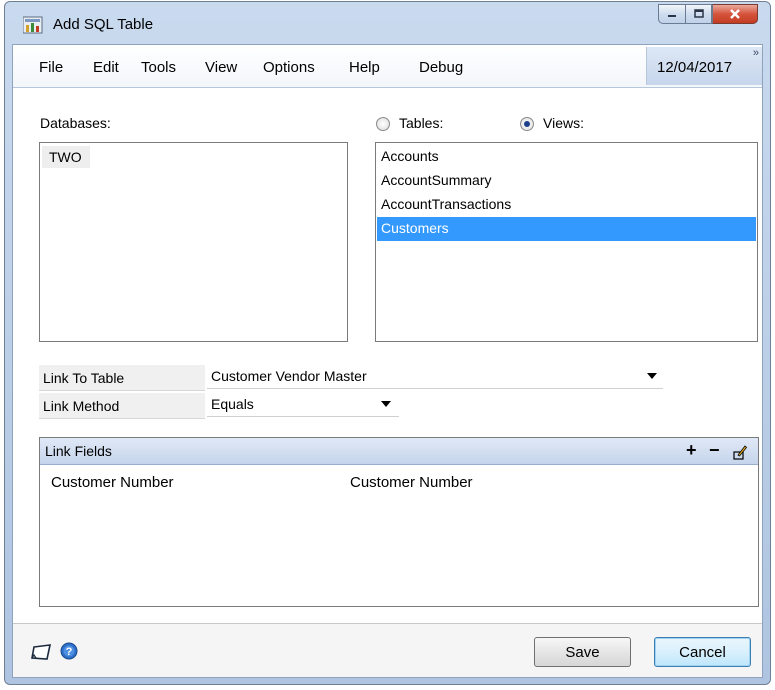 The image size is (775, 690). I want to click on menu-help: Help, so click(364, 67).